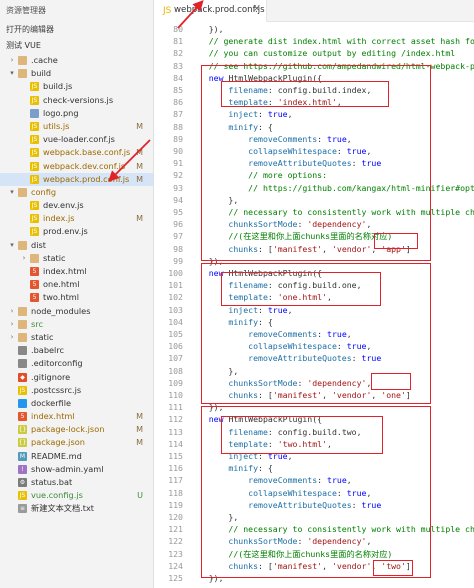 The width and height of the screenshot is (474, 588). What do you see at coordinates (302, 443) in the screenshot?
I see `code-token: 'two.html'` at bounding box center [302, 443].